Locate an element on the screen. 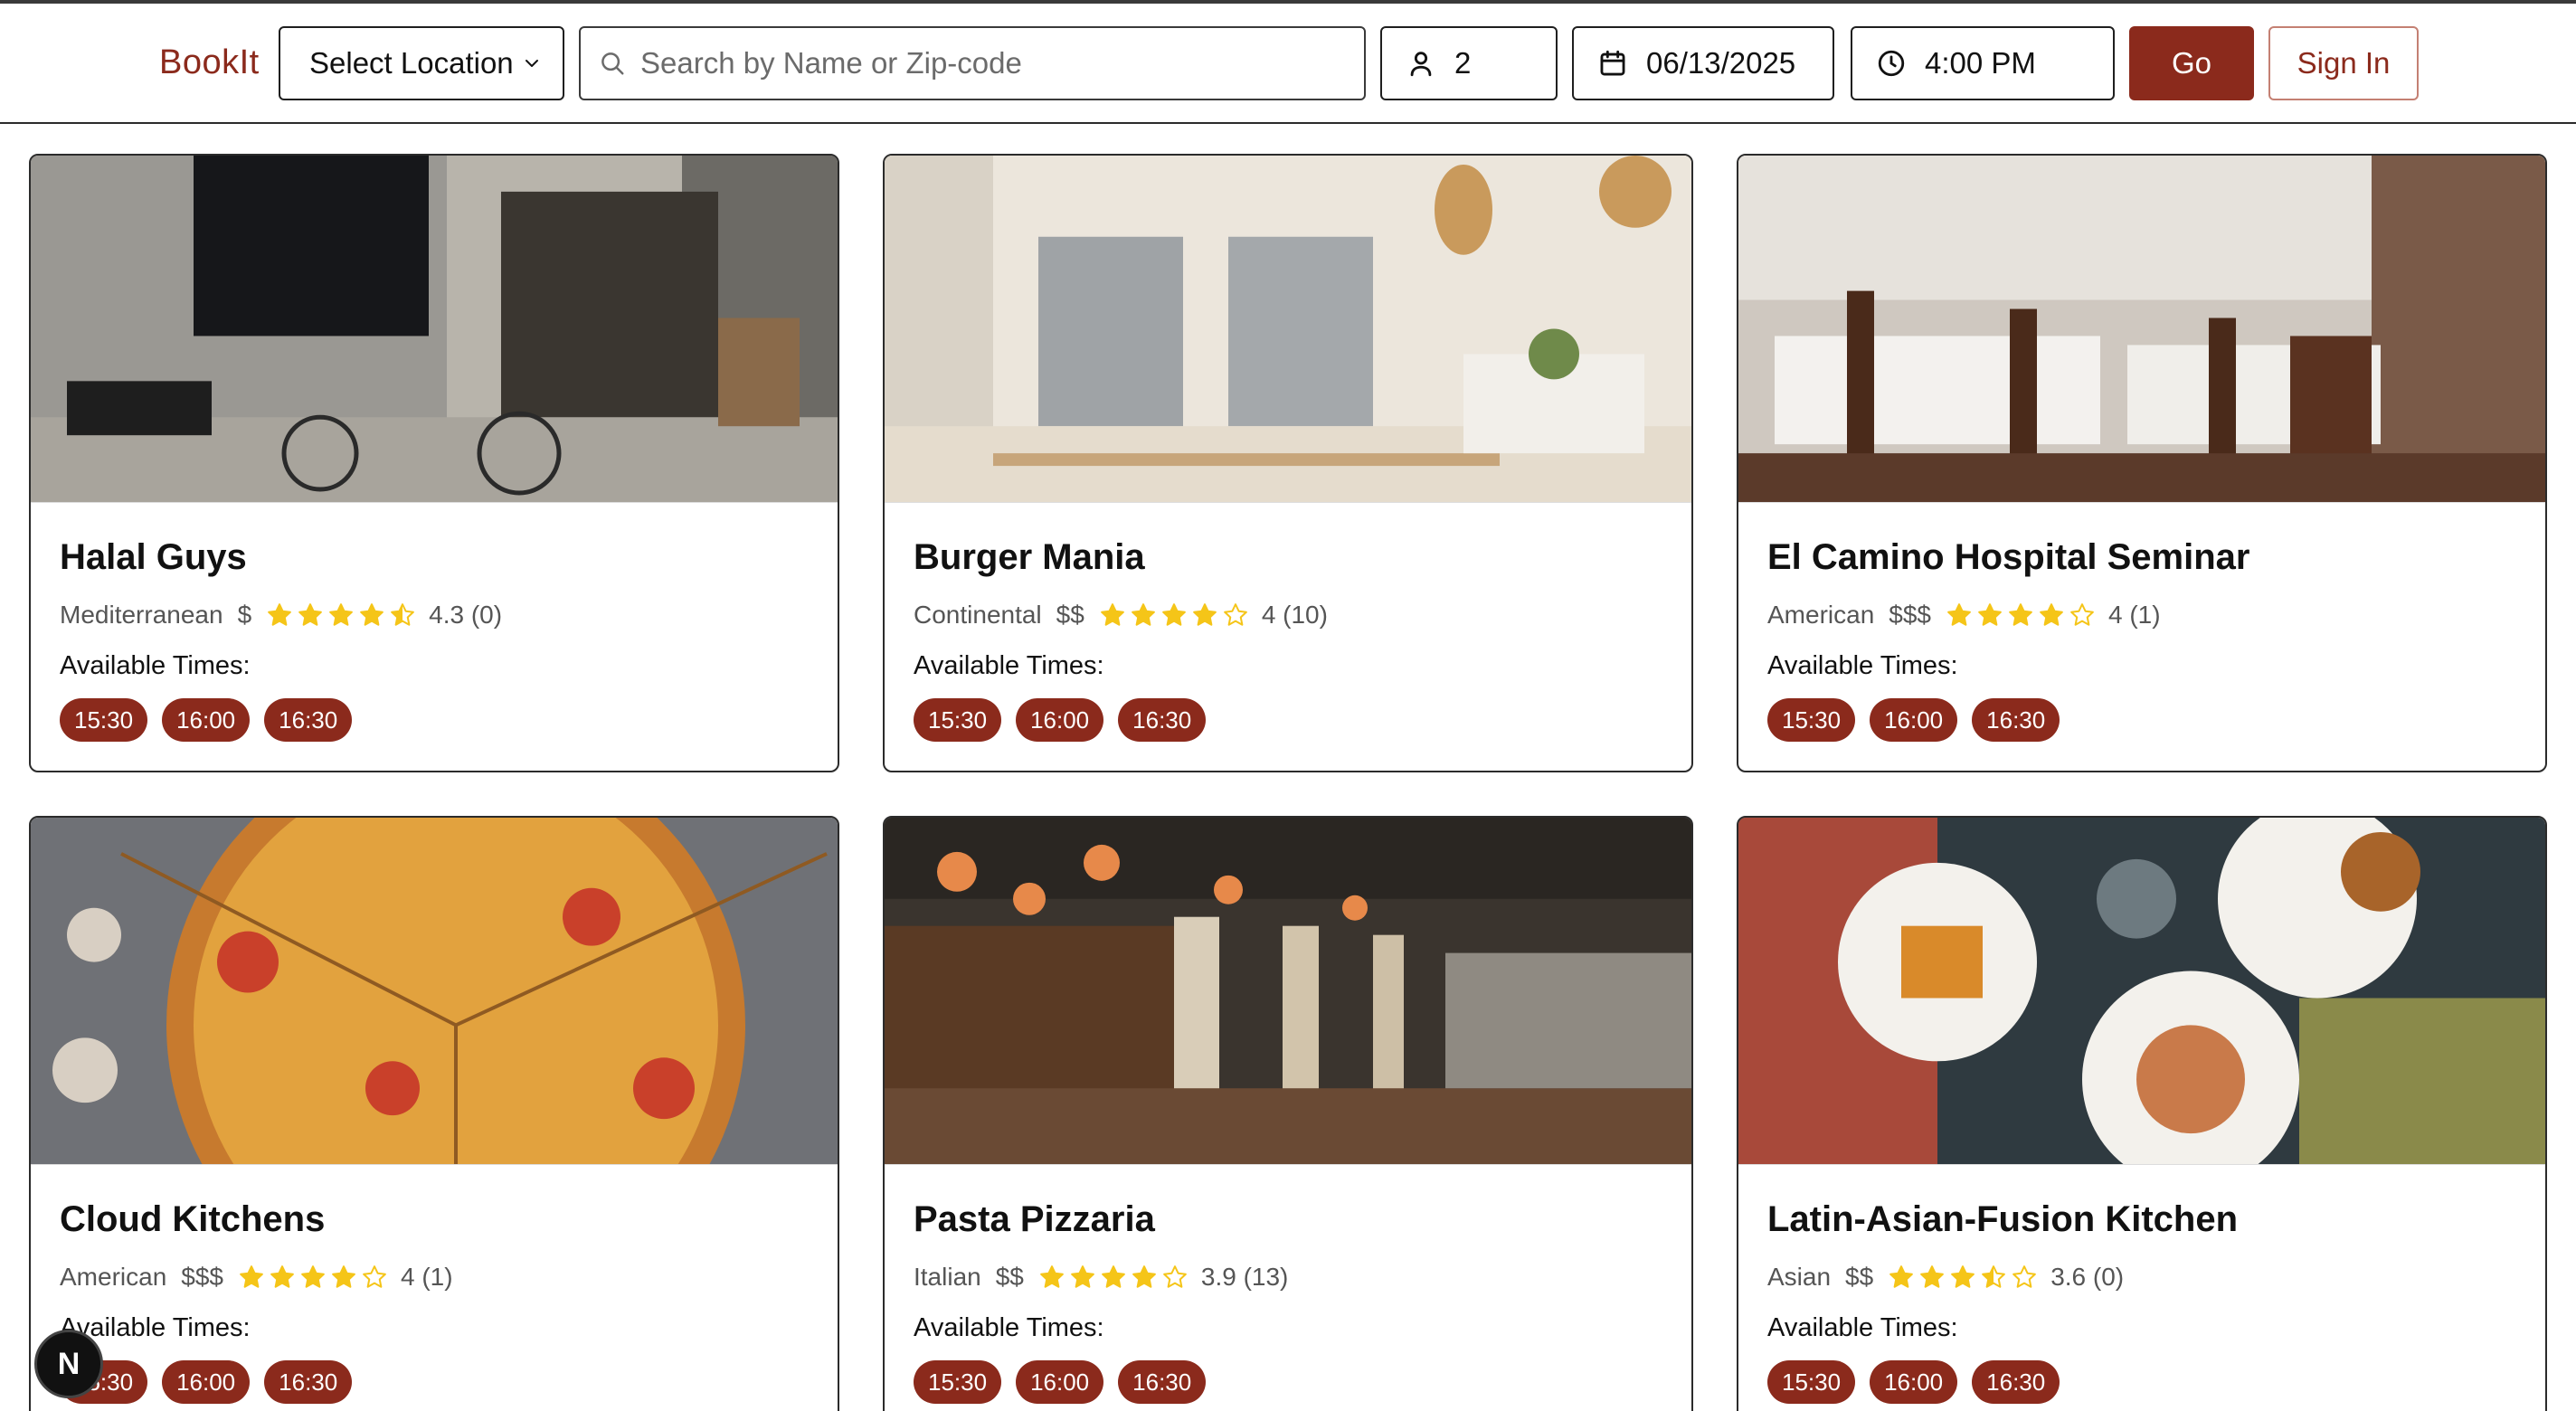 This screenshot has width=2576, height=1411. restaurant-name: Latin-Asian-Fusion Kitchen is located at coordinates (2002, 1220).